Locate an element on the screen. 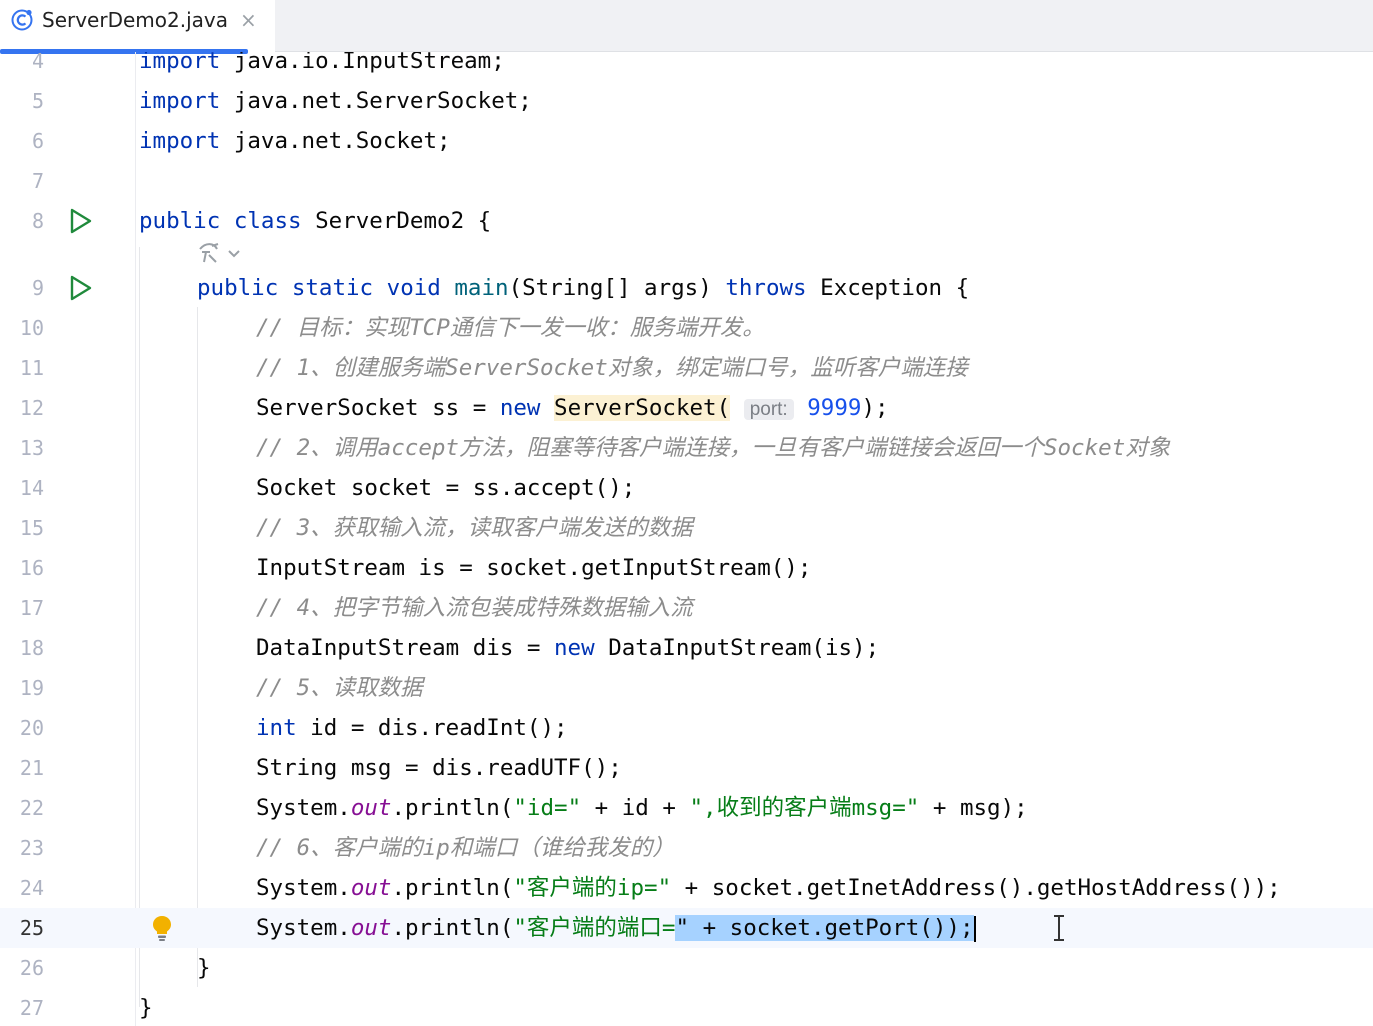 This screenshot has width=1373, height=1026. string-literal: ",收到的客户端msg=" is located at coordinates (804, 808).